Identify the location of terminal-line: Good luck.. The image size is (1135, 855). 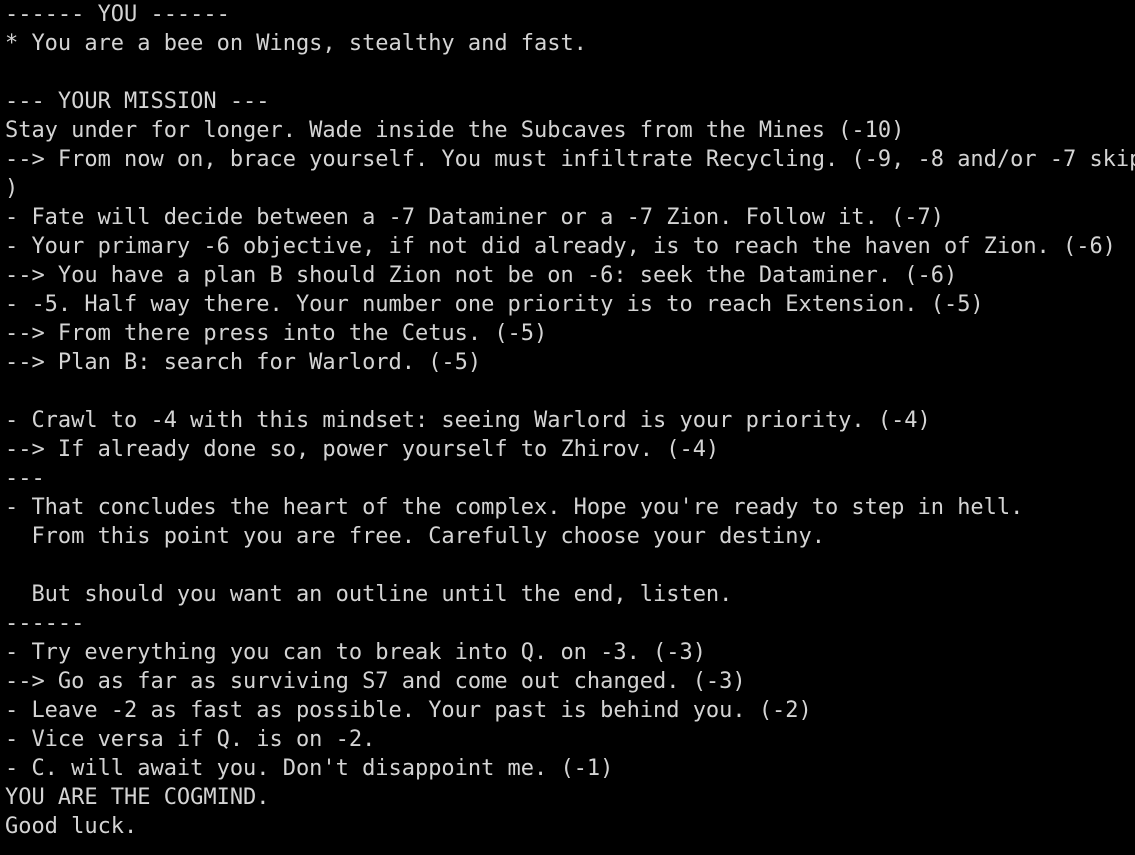
(71, 826).